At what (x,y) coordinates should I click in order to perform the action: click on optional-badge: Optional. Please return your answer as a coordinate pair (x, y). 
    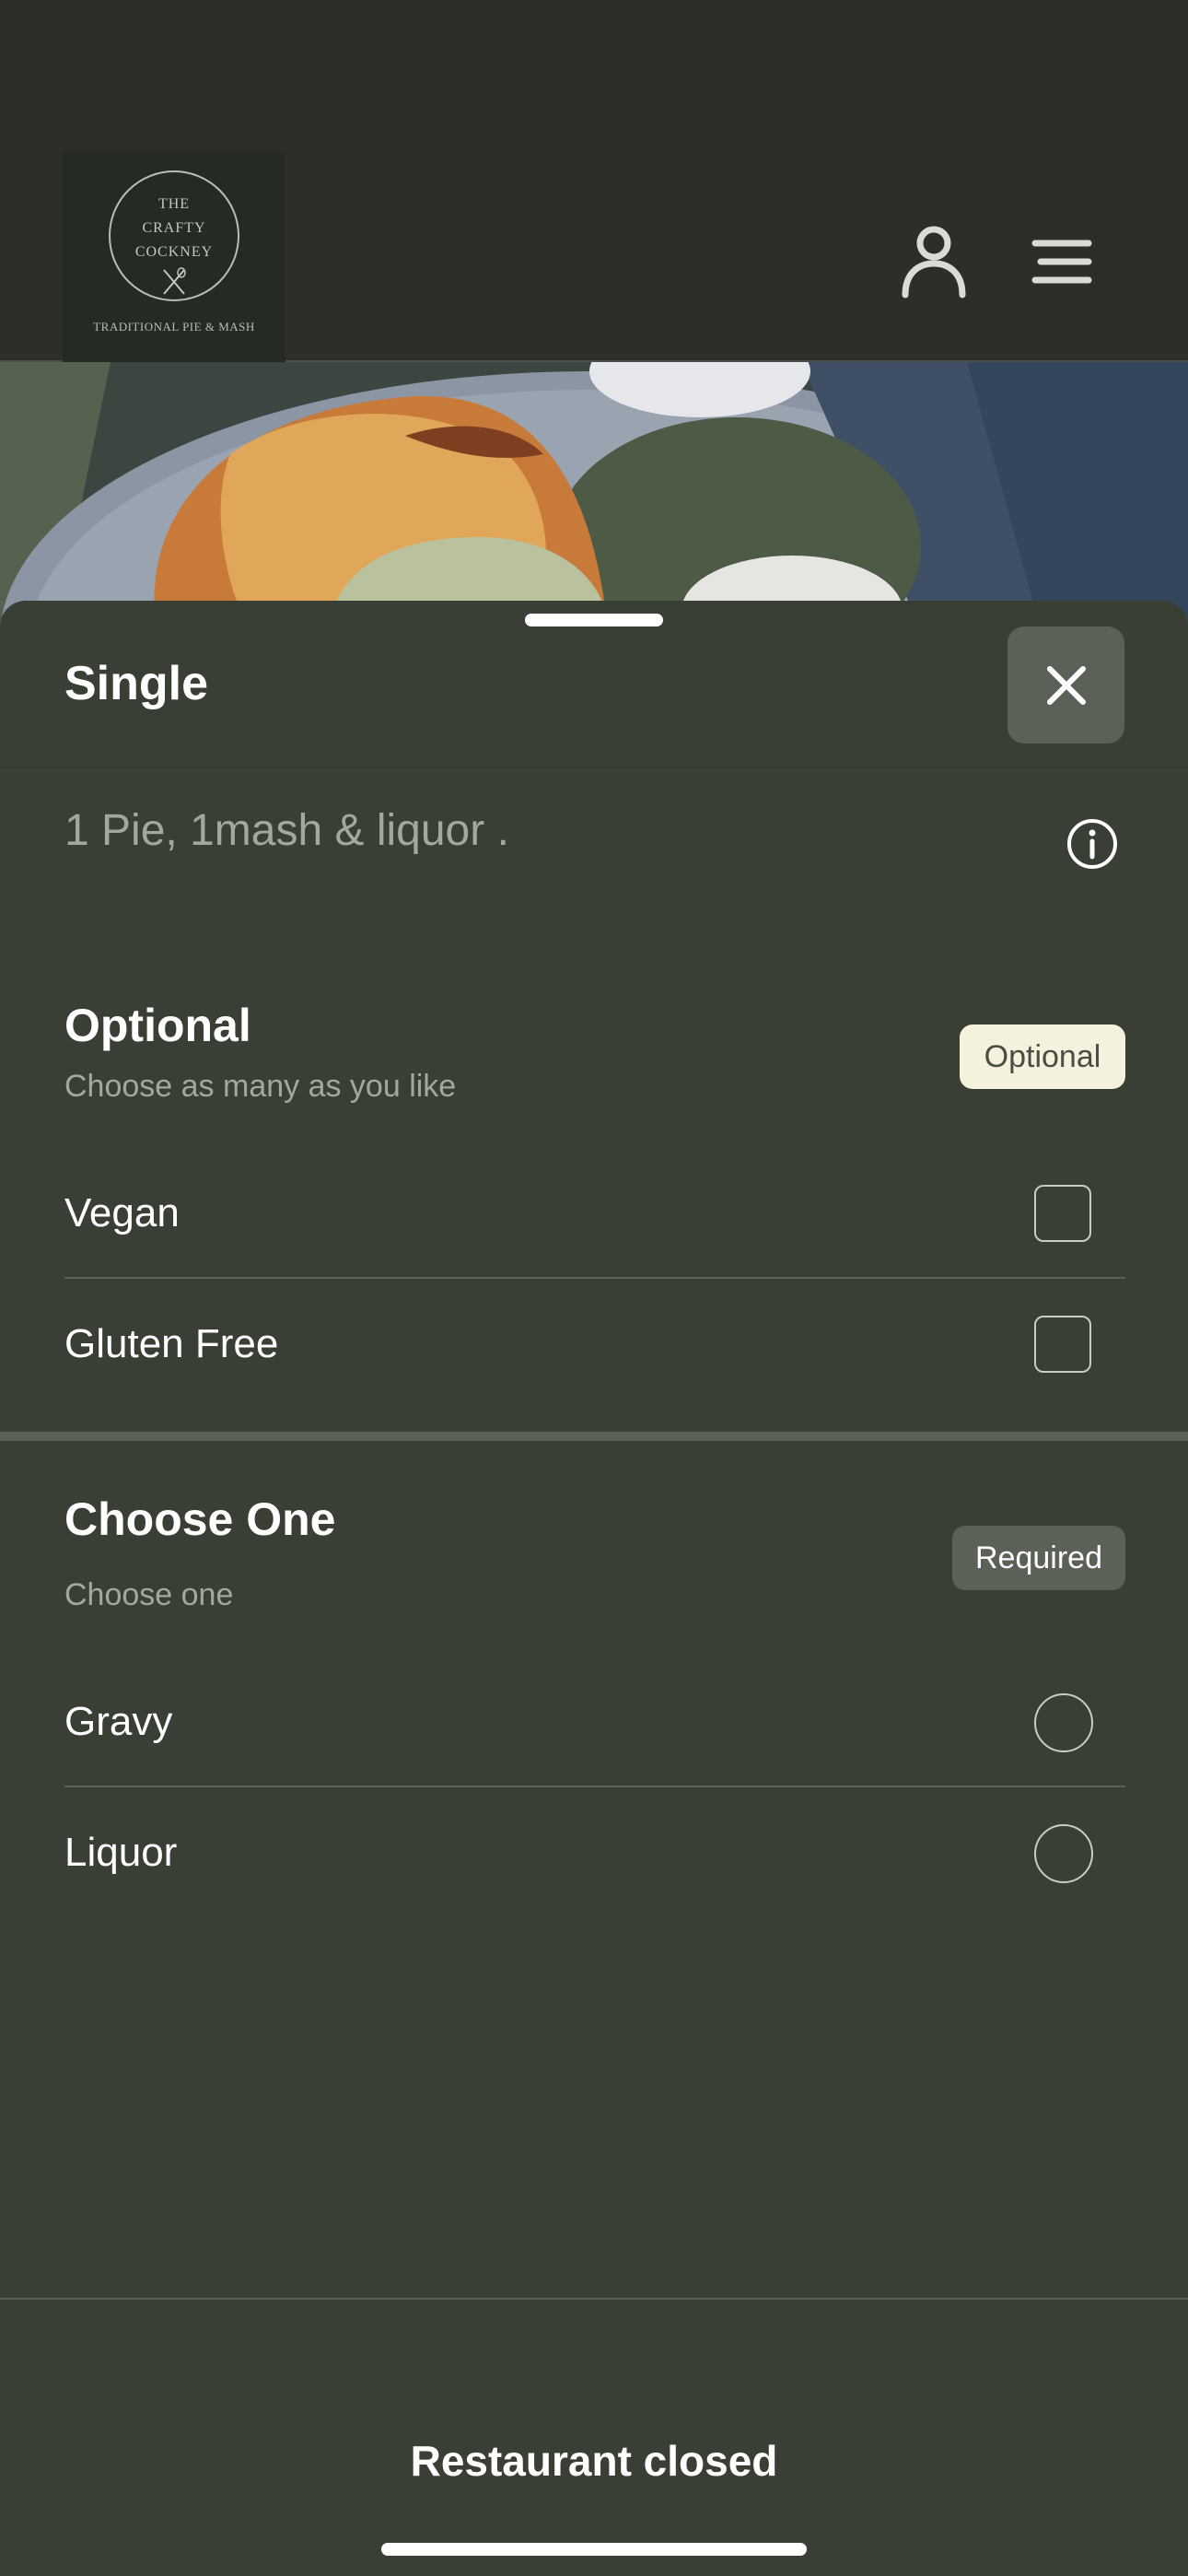
    Looking at the image, I should click on (1042, 1057).